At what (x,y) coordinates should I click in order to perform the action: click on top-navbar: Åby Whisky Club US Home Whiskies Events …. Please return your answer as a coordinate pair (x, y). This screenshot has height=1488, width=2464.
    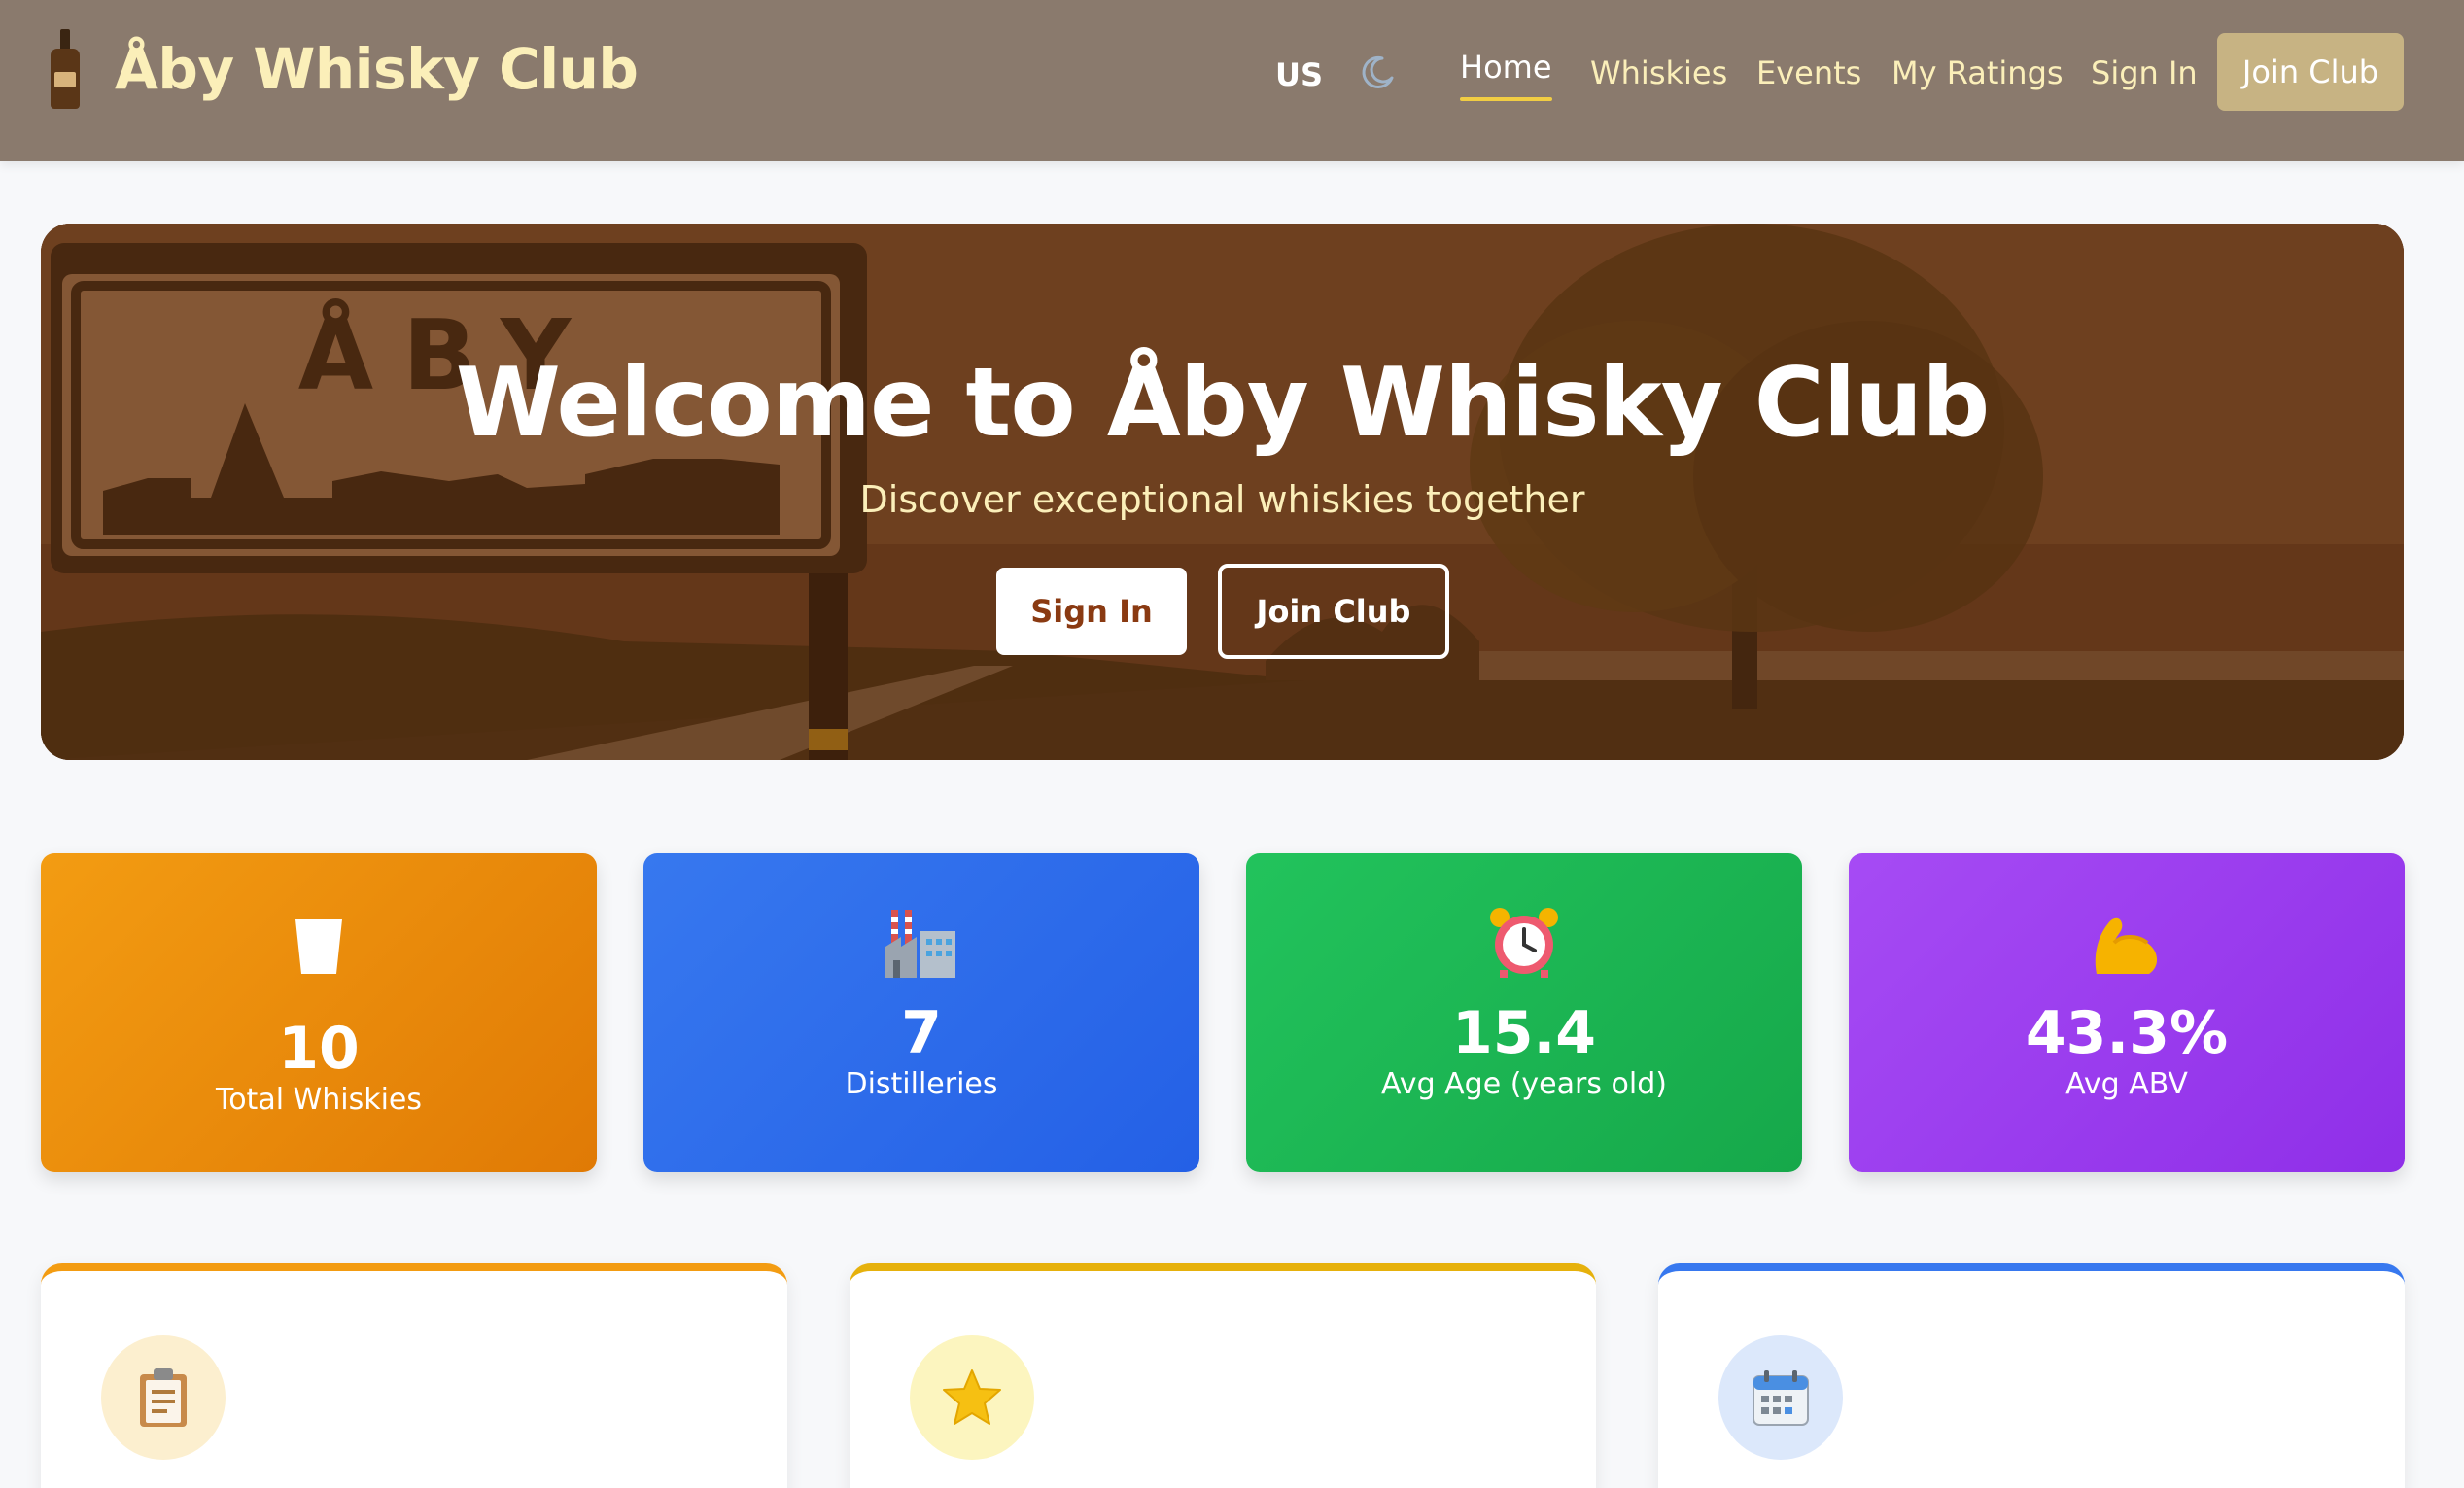
    Looking at the image, I should click on (1232, 80).